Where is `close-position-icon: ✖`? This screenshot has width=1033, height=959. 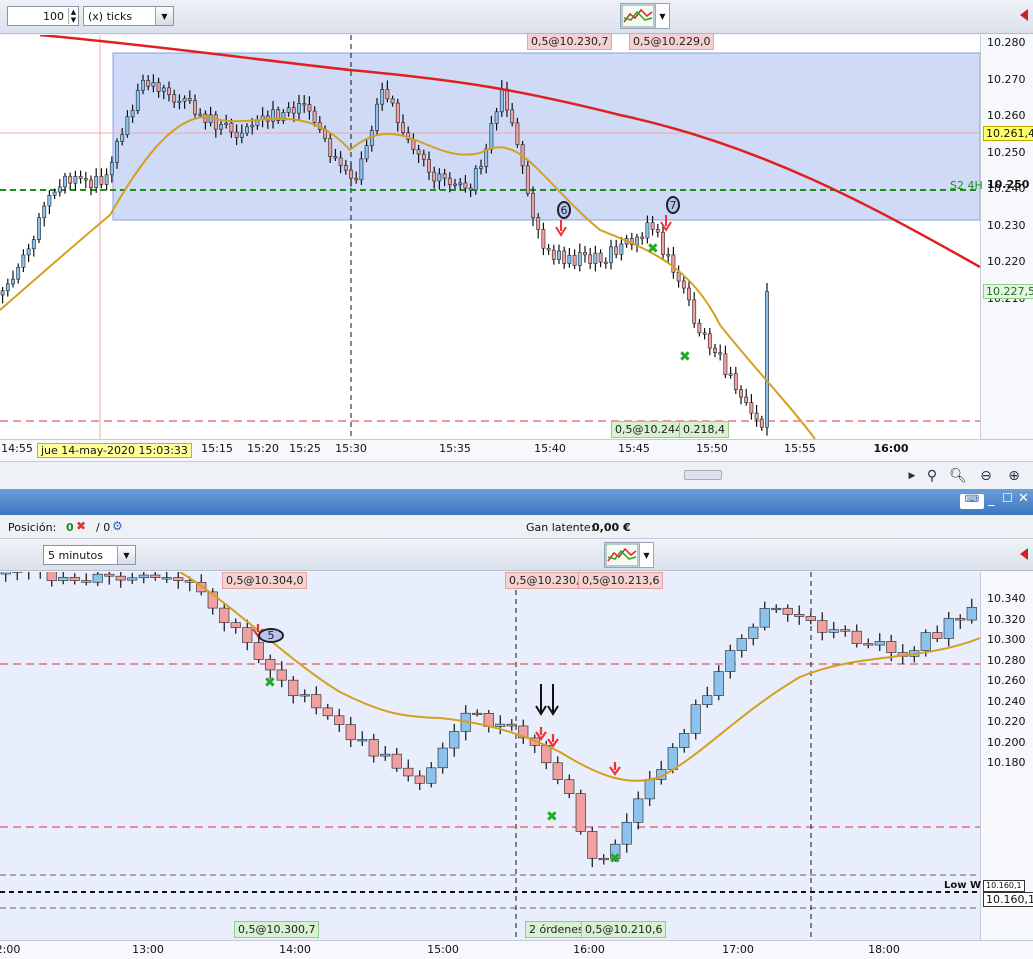
close-position-icon: ✖ is located at coordinates (81, 526).